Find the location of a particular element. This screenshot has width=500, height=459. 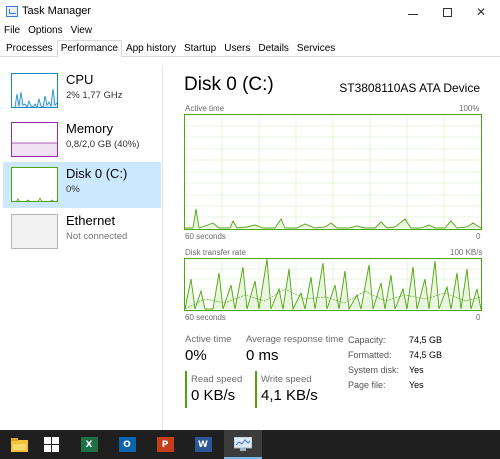

write-speed-indicator is located at coordinates (256, 389).